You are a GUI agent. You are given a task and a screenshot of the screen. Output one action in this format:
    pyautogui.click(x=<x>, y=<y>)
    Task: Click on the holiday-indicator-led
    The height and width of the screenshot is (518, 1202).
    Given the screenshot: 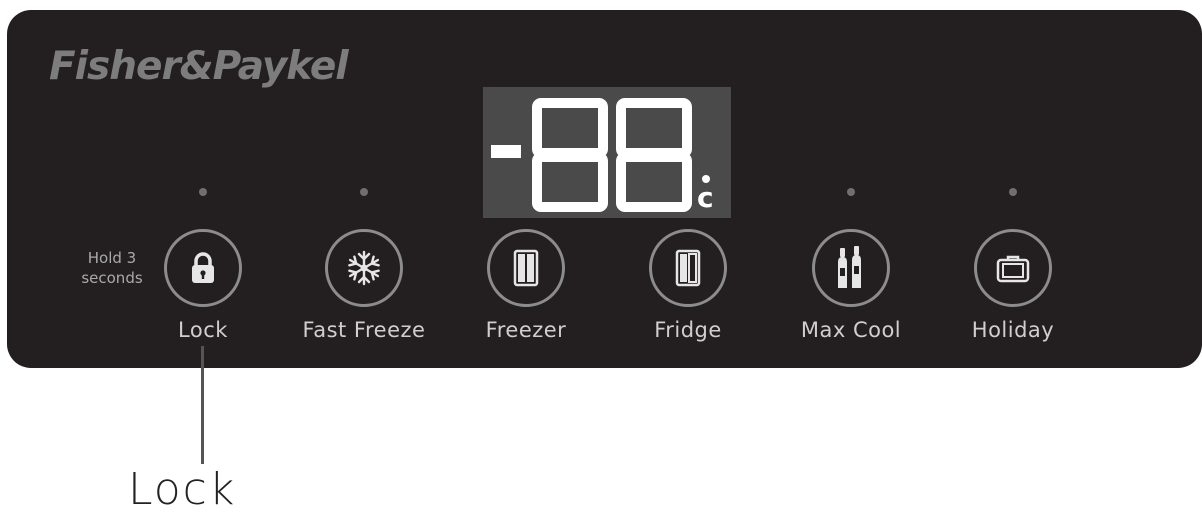 What is the action you would take?
    pyautogui.click(x=1013, y=192)
    